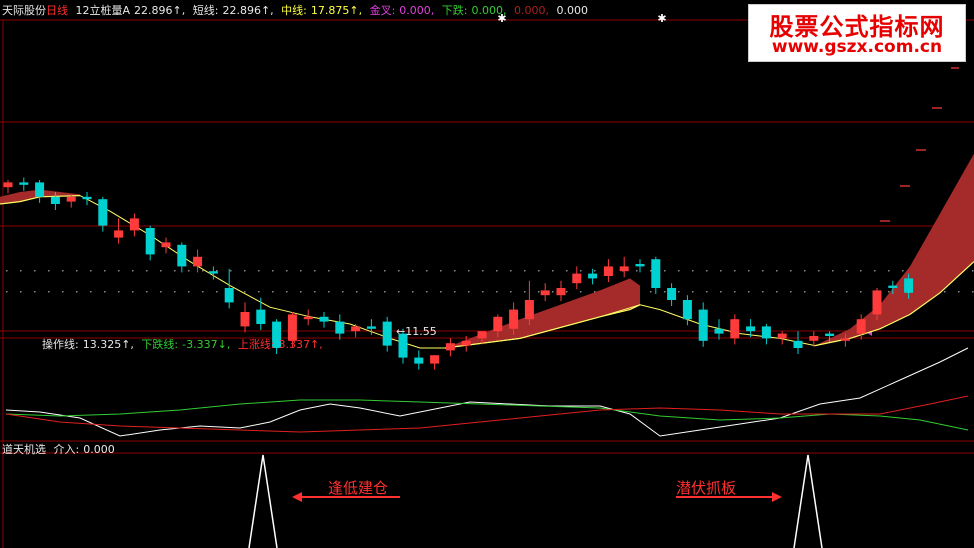 Image resolution: width=974 pixels, height=548 pixels. Describe the element at coordinates (294, 10) in the screenshot. I see `mid-label: 中线:` at that location.